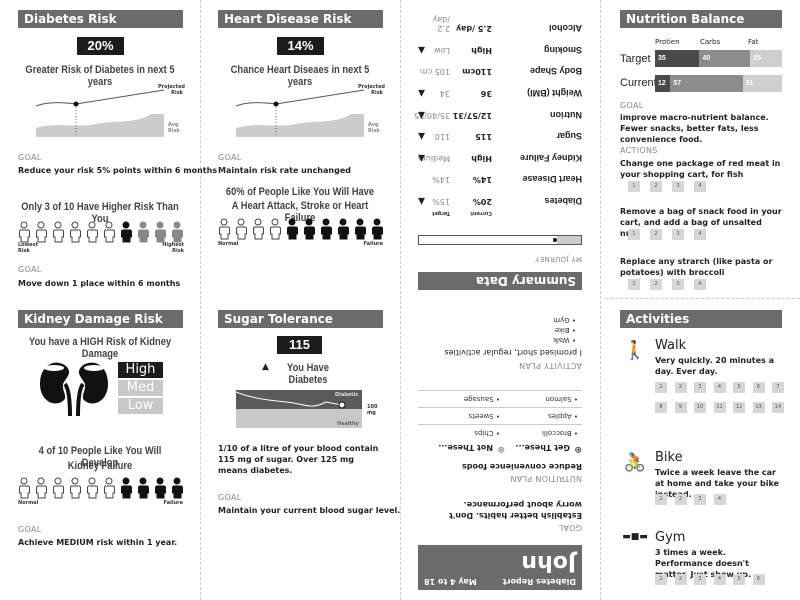 The height and width of the screenshot is (600, 800). I want to click on current-col-header: Current, so click(481, 213).